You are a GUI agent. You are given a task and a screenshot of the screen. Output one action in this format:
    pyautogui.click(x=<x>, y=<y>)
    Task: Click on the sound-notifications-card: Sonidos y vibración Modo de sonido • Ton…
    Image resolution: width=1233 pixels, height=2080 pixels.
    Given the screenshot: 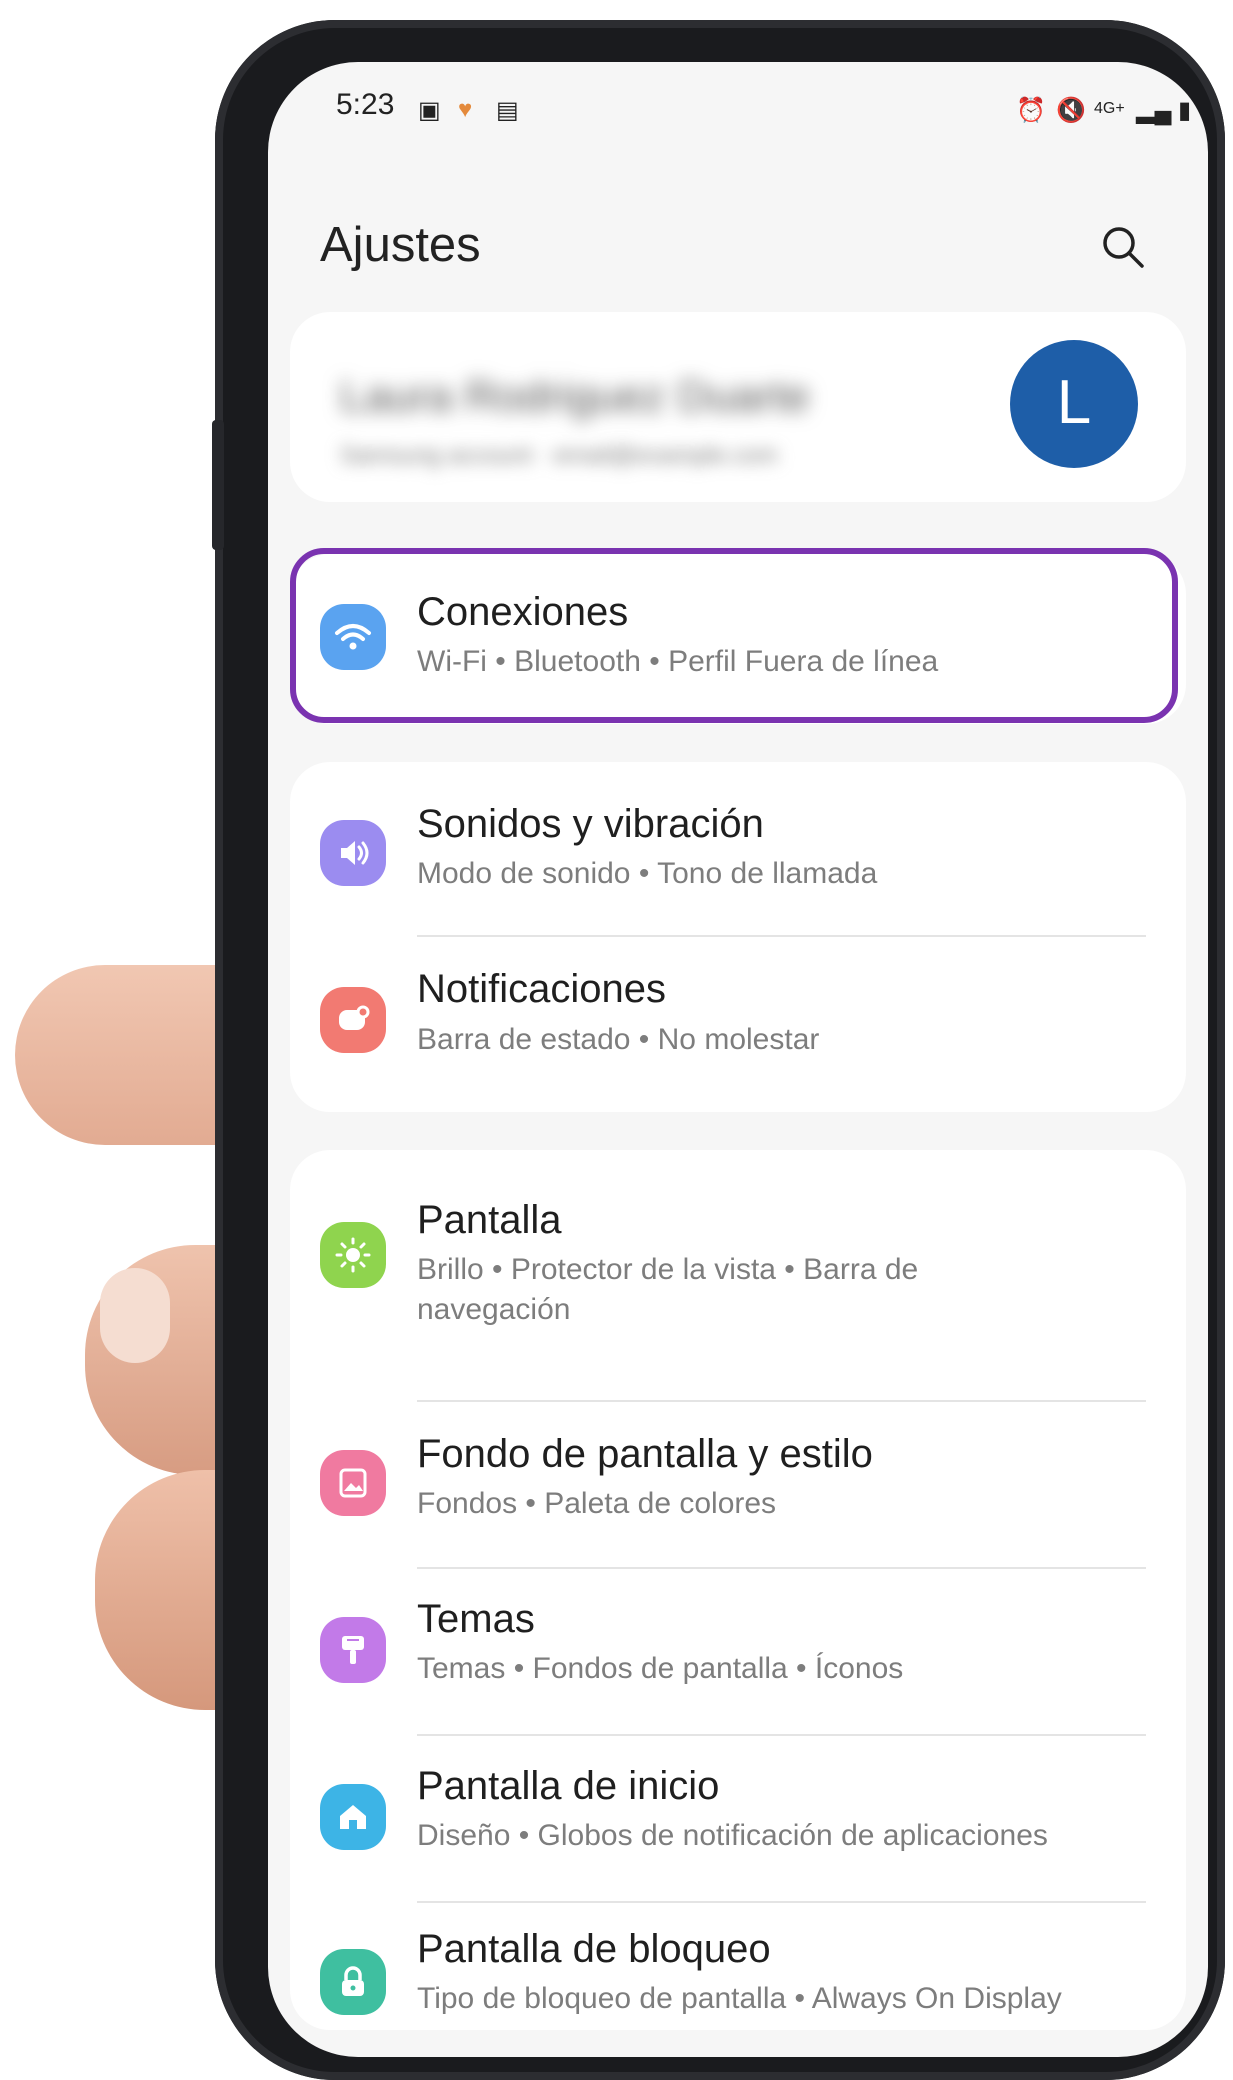 What is the action you would take?
    pyautogui.click(x=738, y=937)
    